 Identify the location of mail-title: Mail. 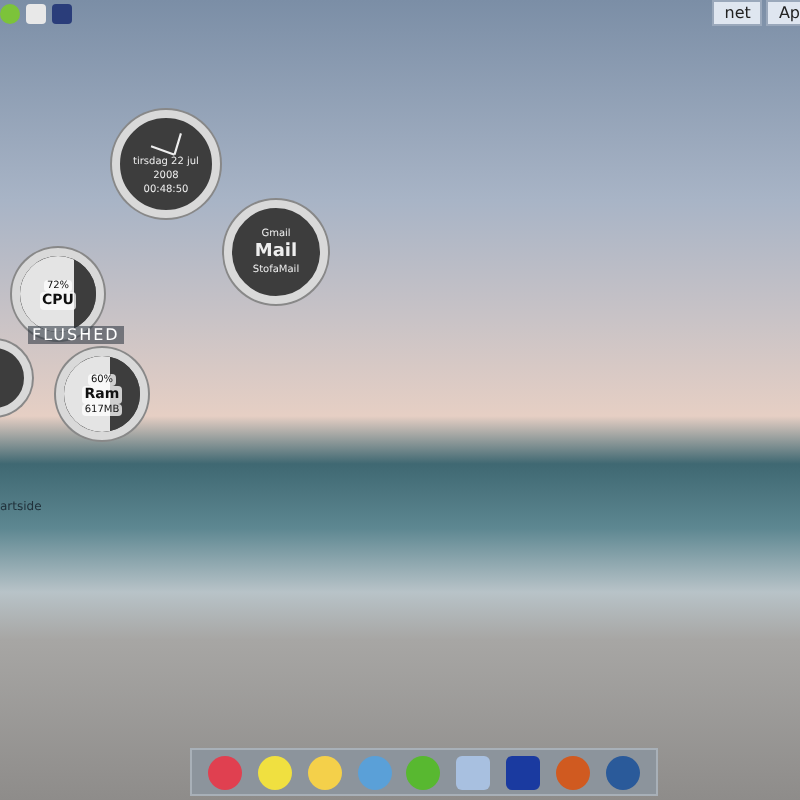
(276, 252).